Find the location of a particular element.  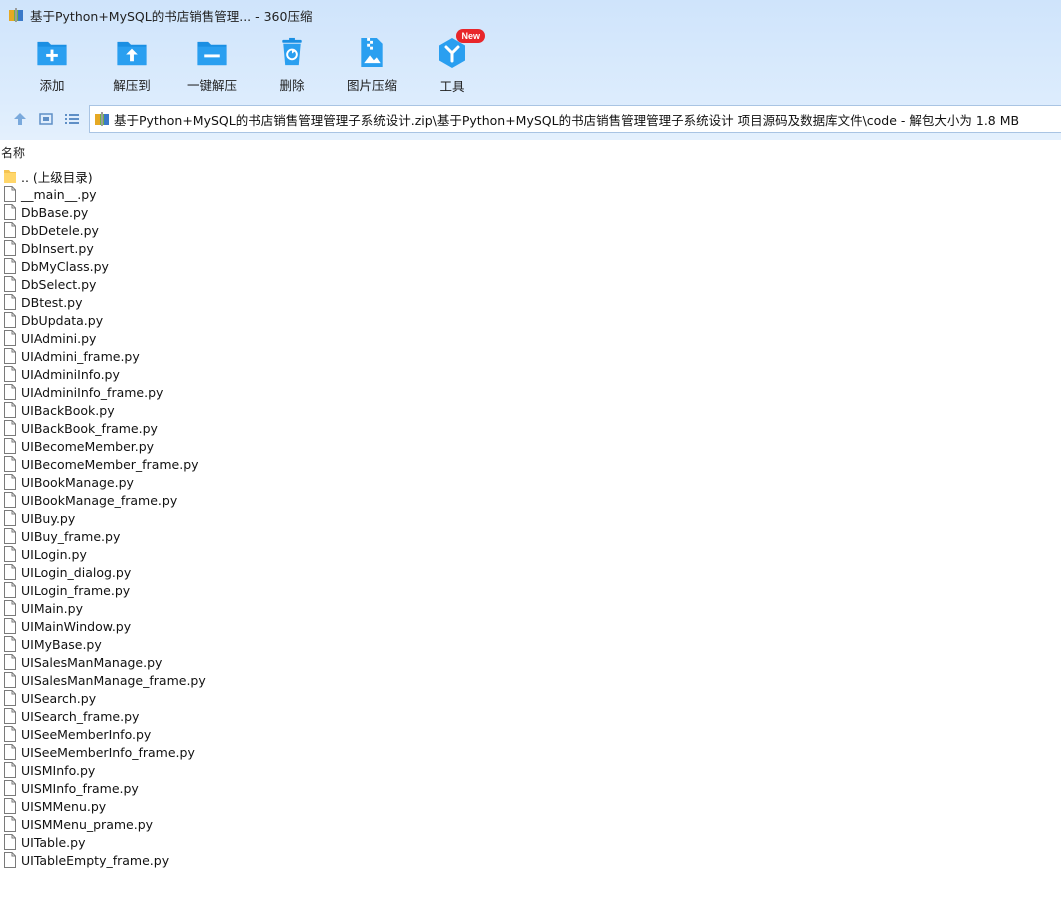

file-row: DbDetele.py is located at coordinates (104, 230).